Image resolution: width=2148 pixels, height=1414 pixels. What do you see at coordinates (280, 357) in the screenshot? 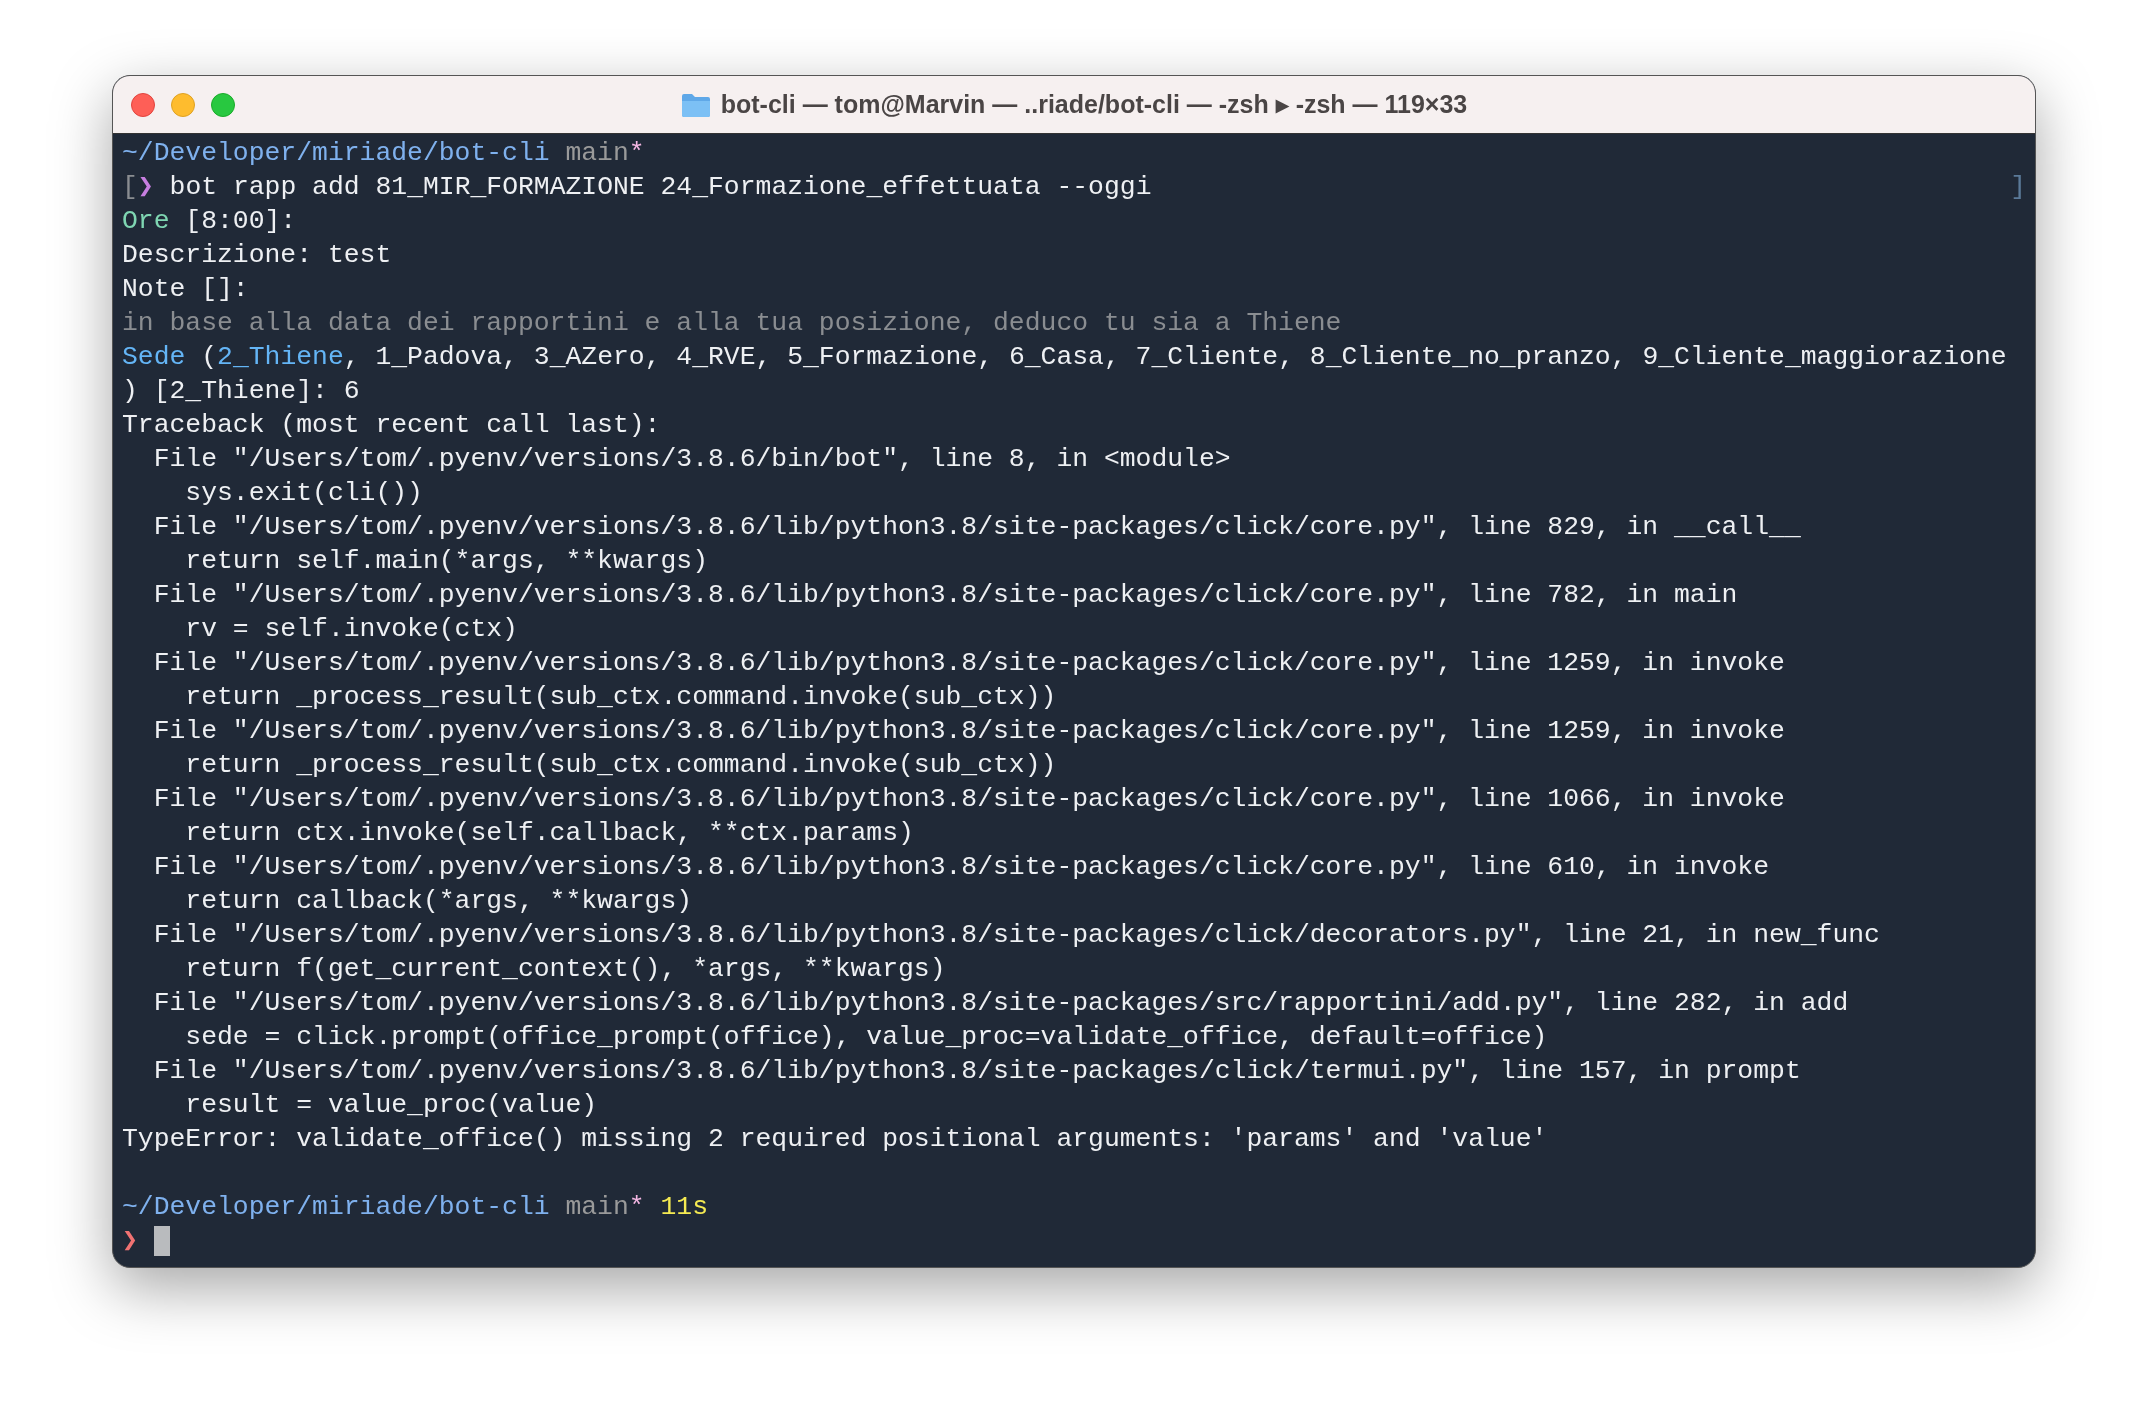
I see `prompt-label: 2_Thiene` at bounding box center [280, 357].